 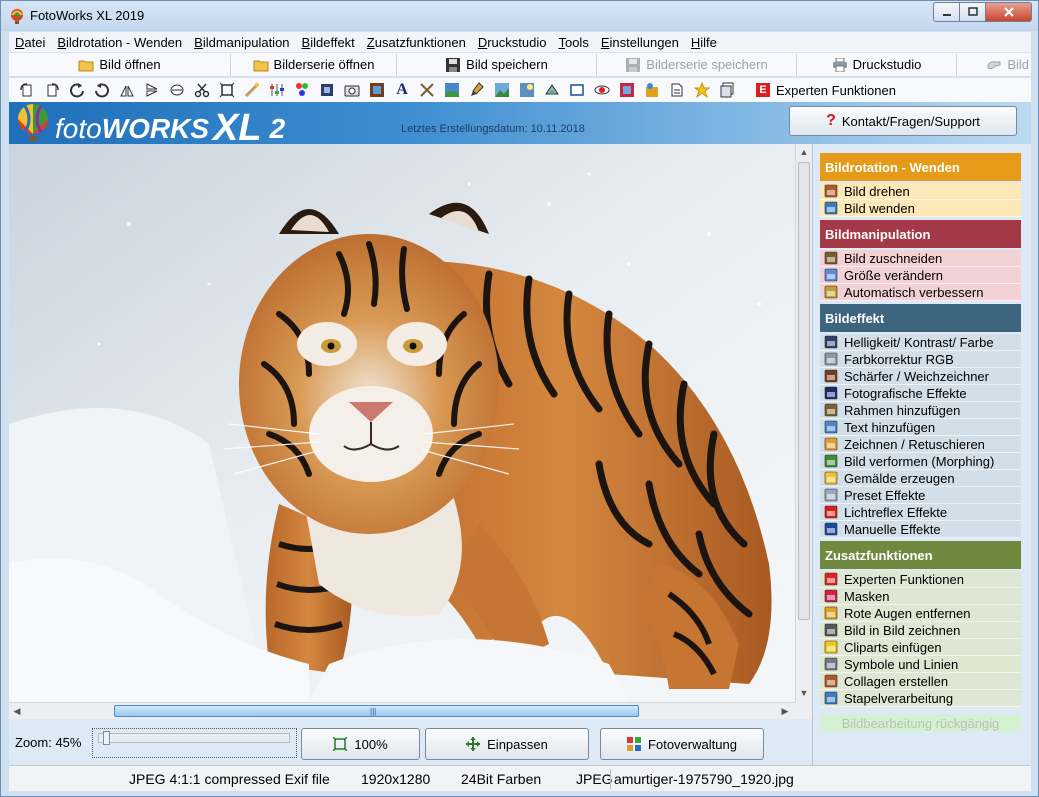 I want to click on symbols-lines-icon, so click(x=677, y=90).